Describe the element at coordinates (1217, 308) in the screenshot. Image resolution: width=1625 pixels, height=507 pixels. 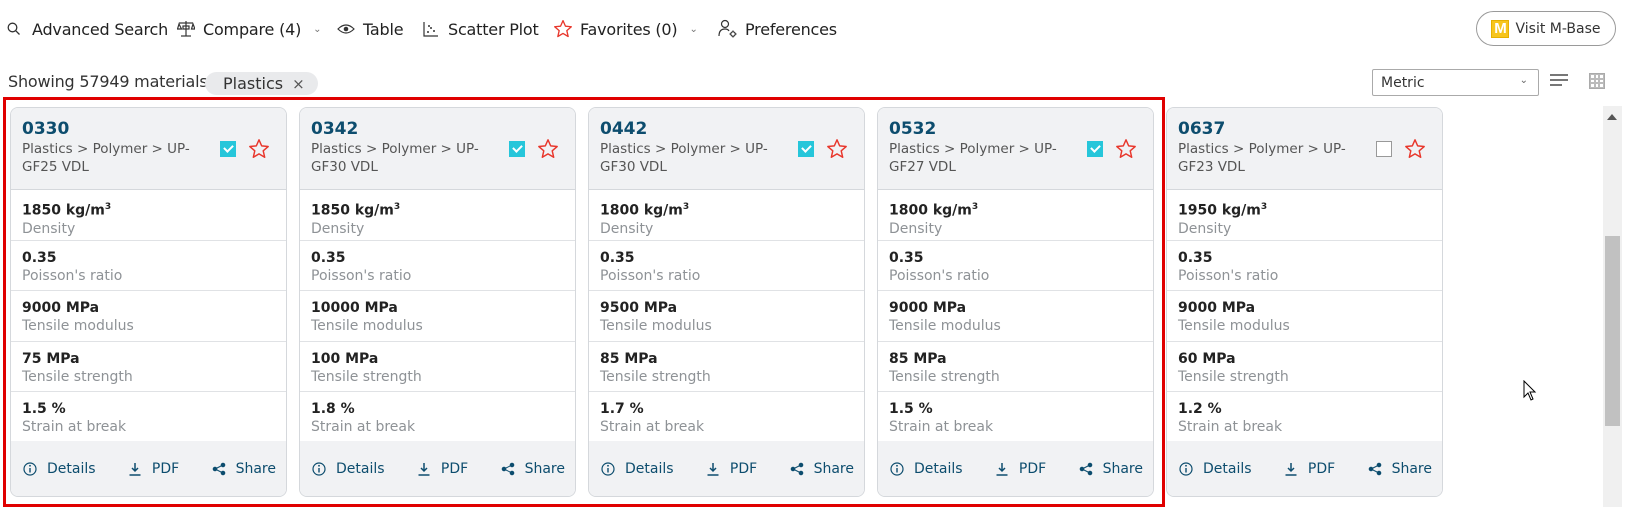
I see `property-value-text: 9000 MPa` at that location.